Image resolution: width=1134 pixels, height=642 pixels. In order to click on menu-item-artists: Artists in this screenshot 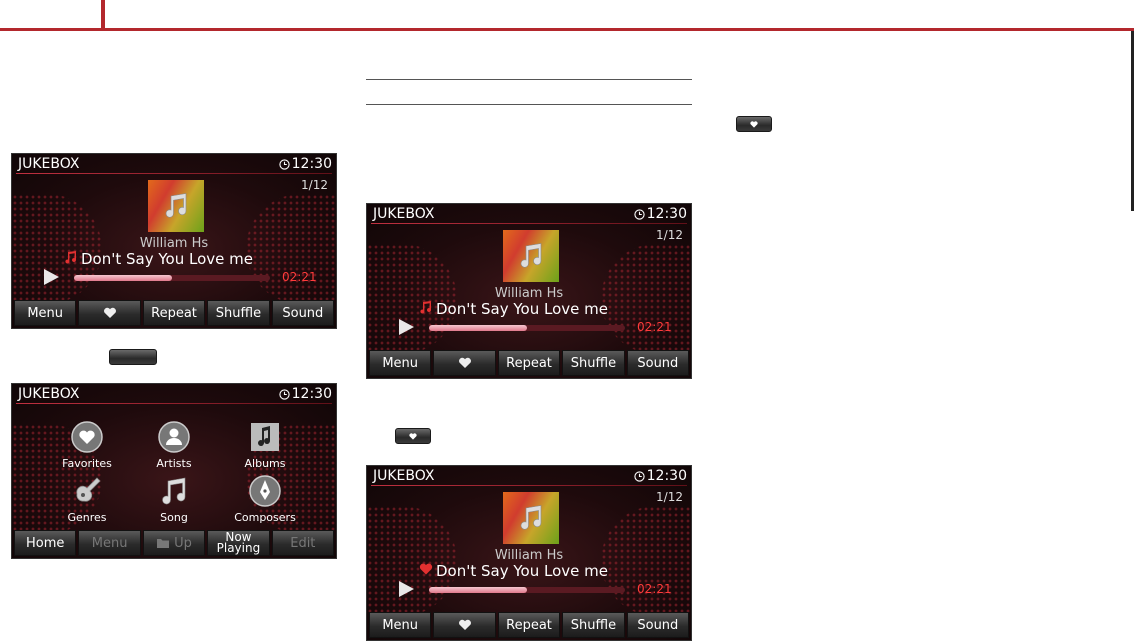, I will do `click(174, 445)`.